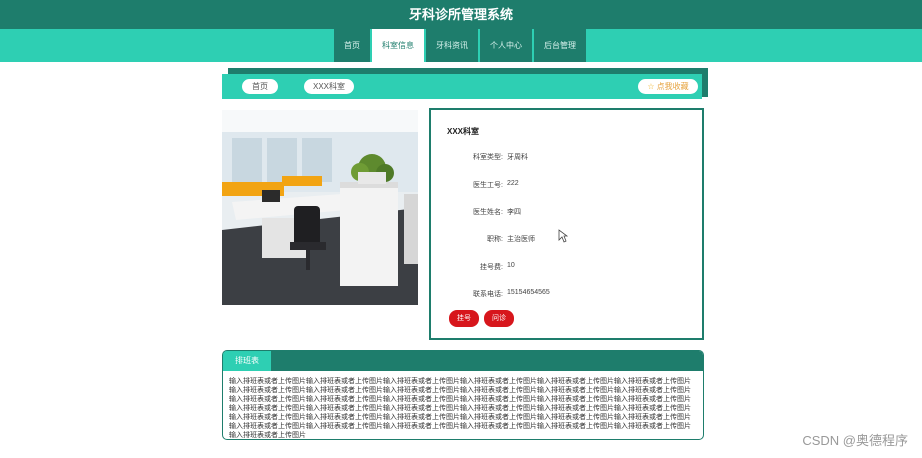 Image resolution: width=922 pixels, height=458 pixels. I want to click on field-value: 牙周科, so click(517, 157).